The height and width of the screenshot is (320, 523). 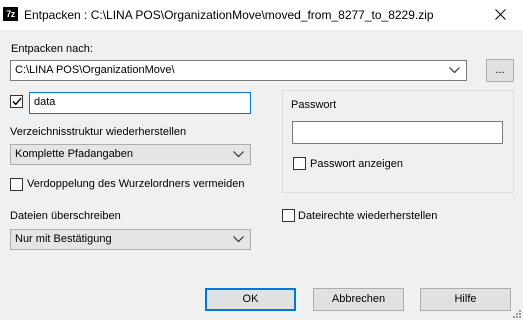 I want to click on checkmark-icon, so click(x=17, y=101).